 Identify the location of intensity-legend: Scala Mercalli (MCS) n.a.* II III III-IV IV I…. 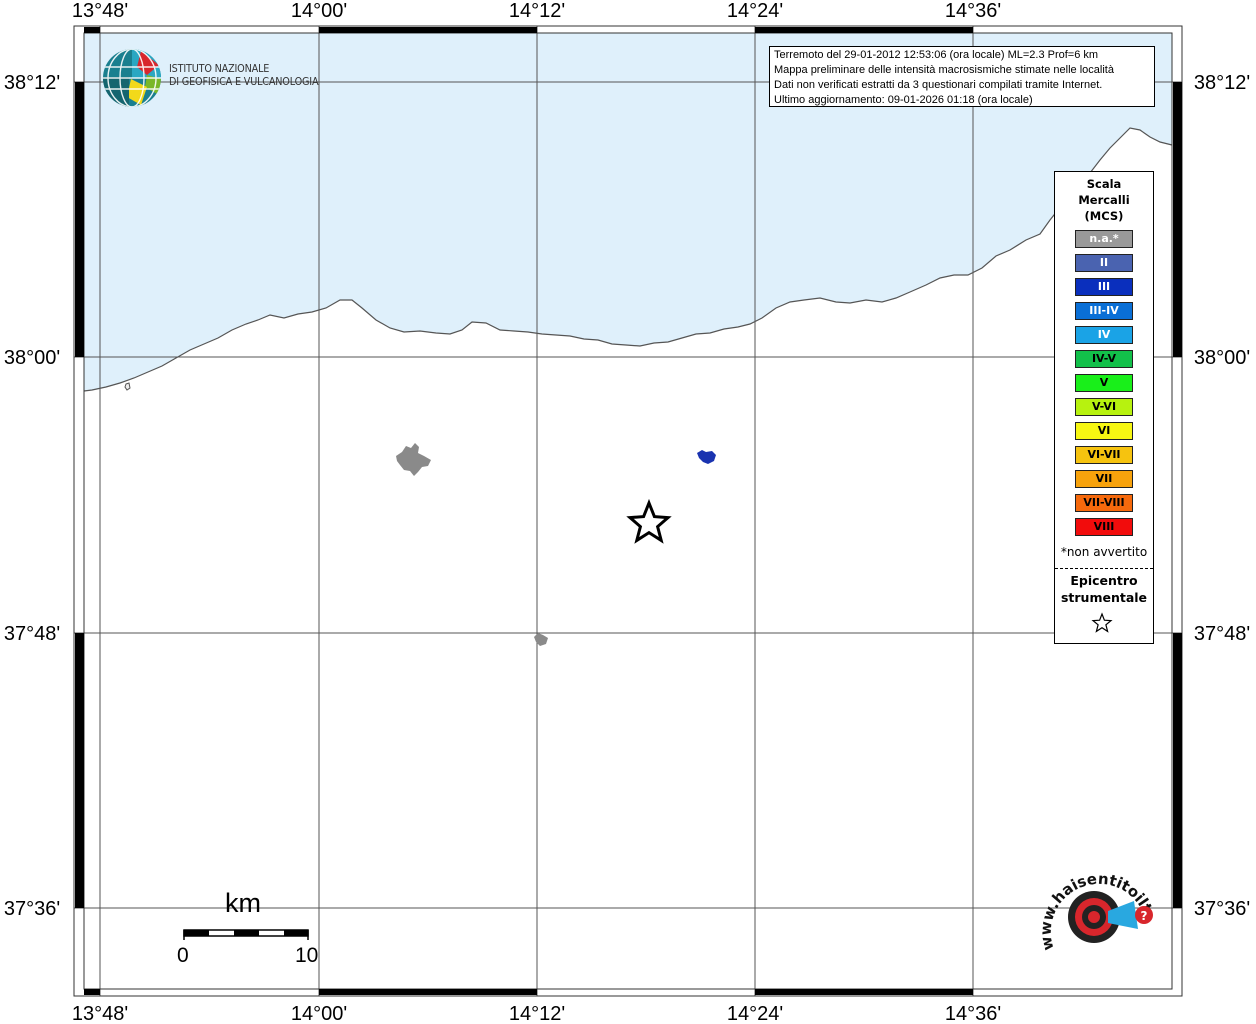
(1104, 407).